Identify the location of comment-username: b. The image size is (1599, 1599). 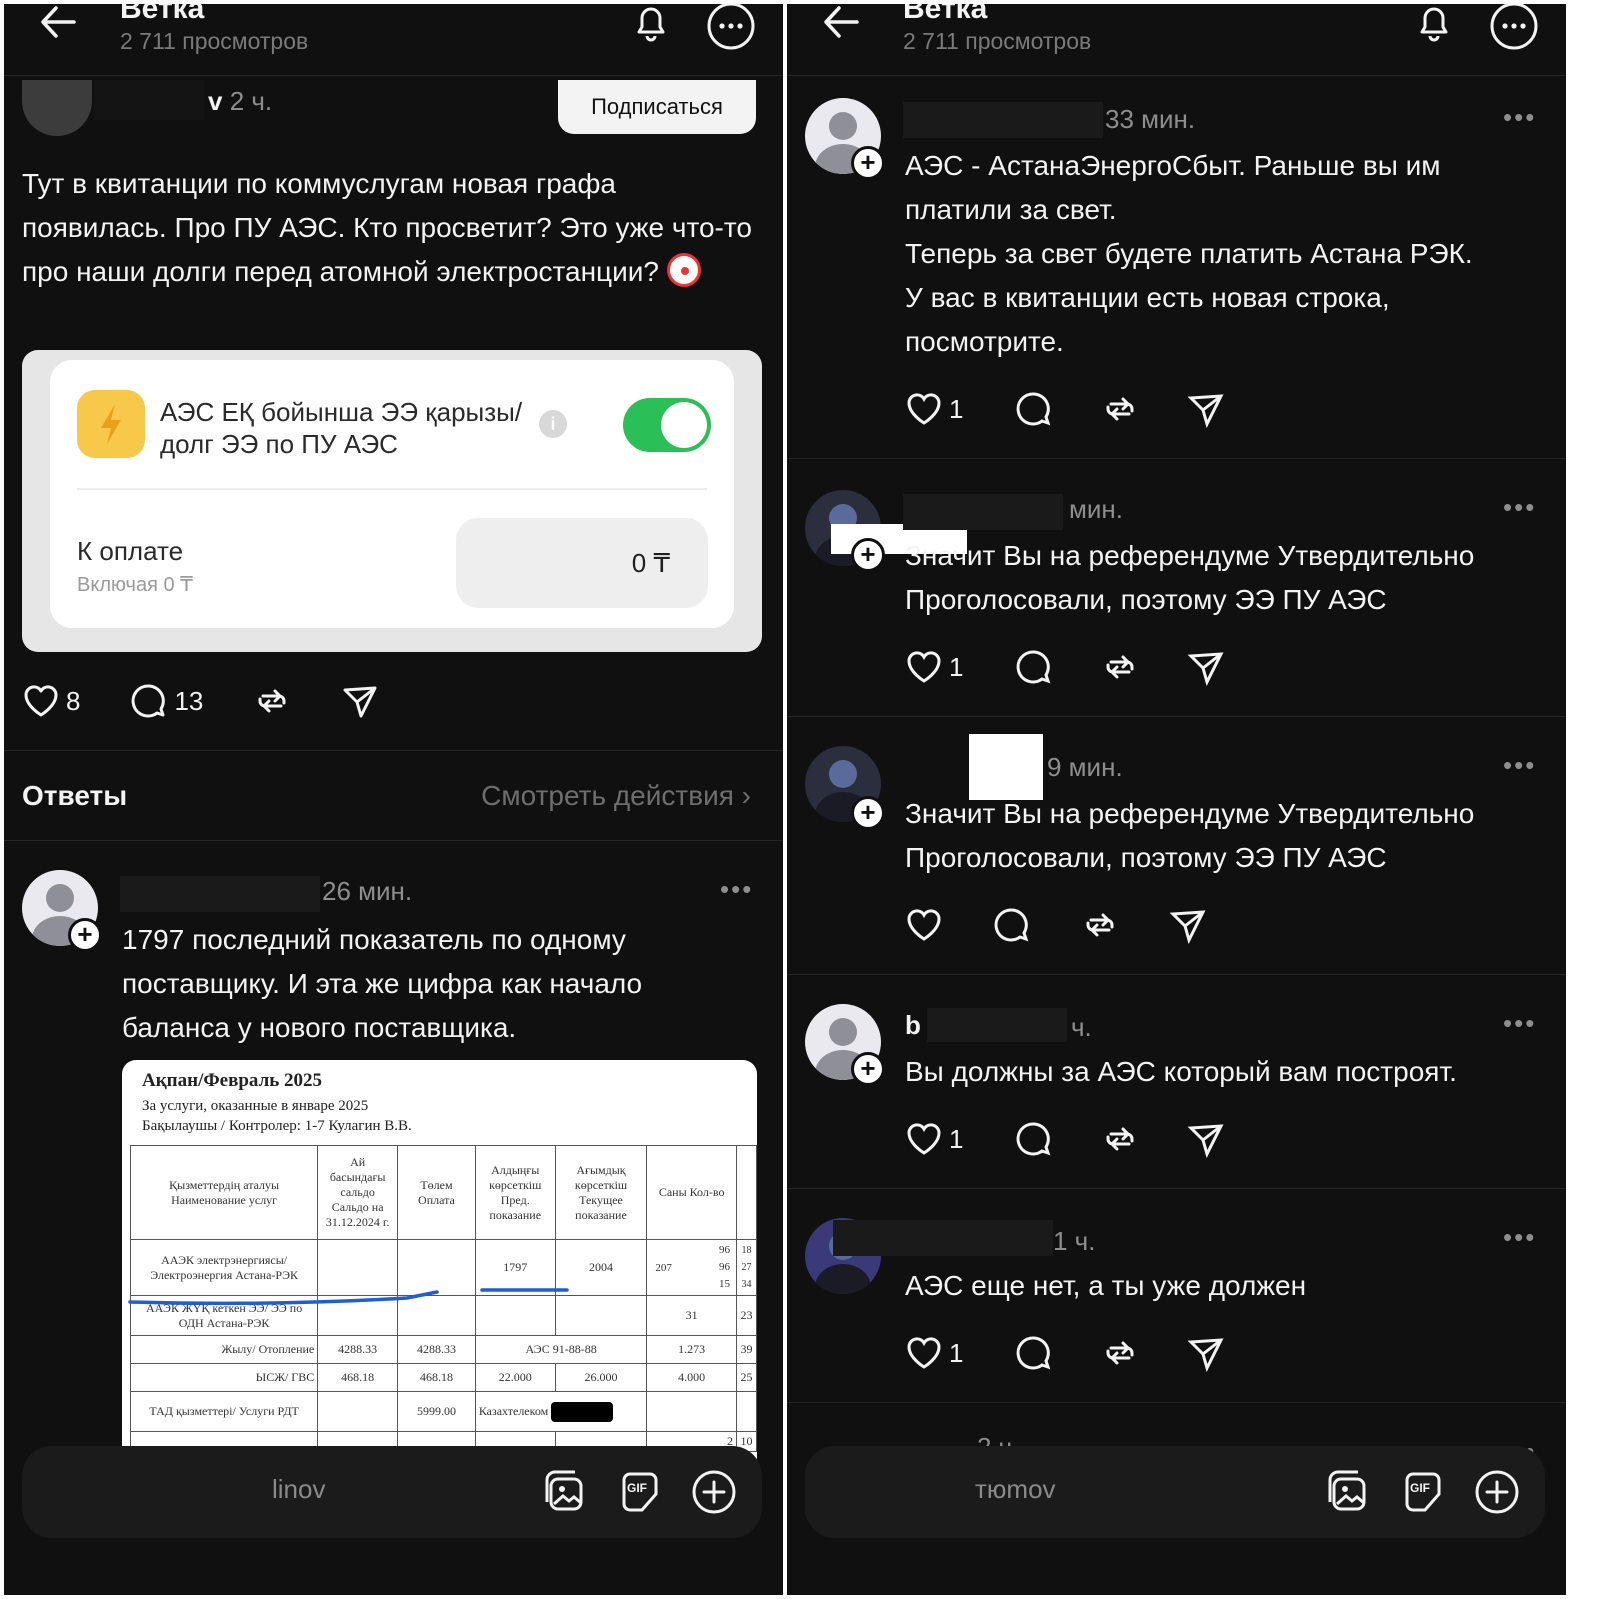
(913, 1025).